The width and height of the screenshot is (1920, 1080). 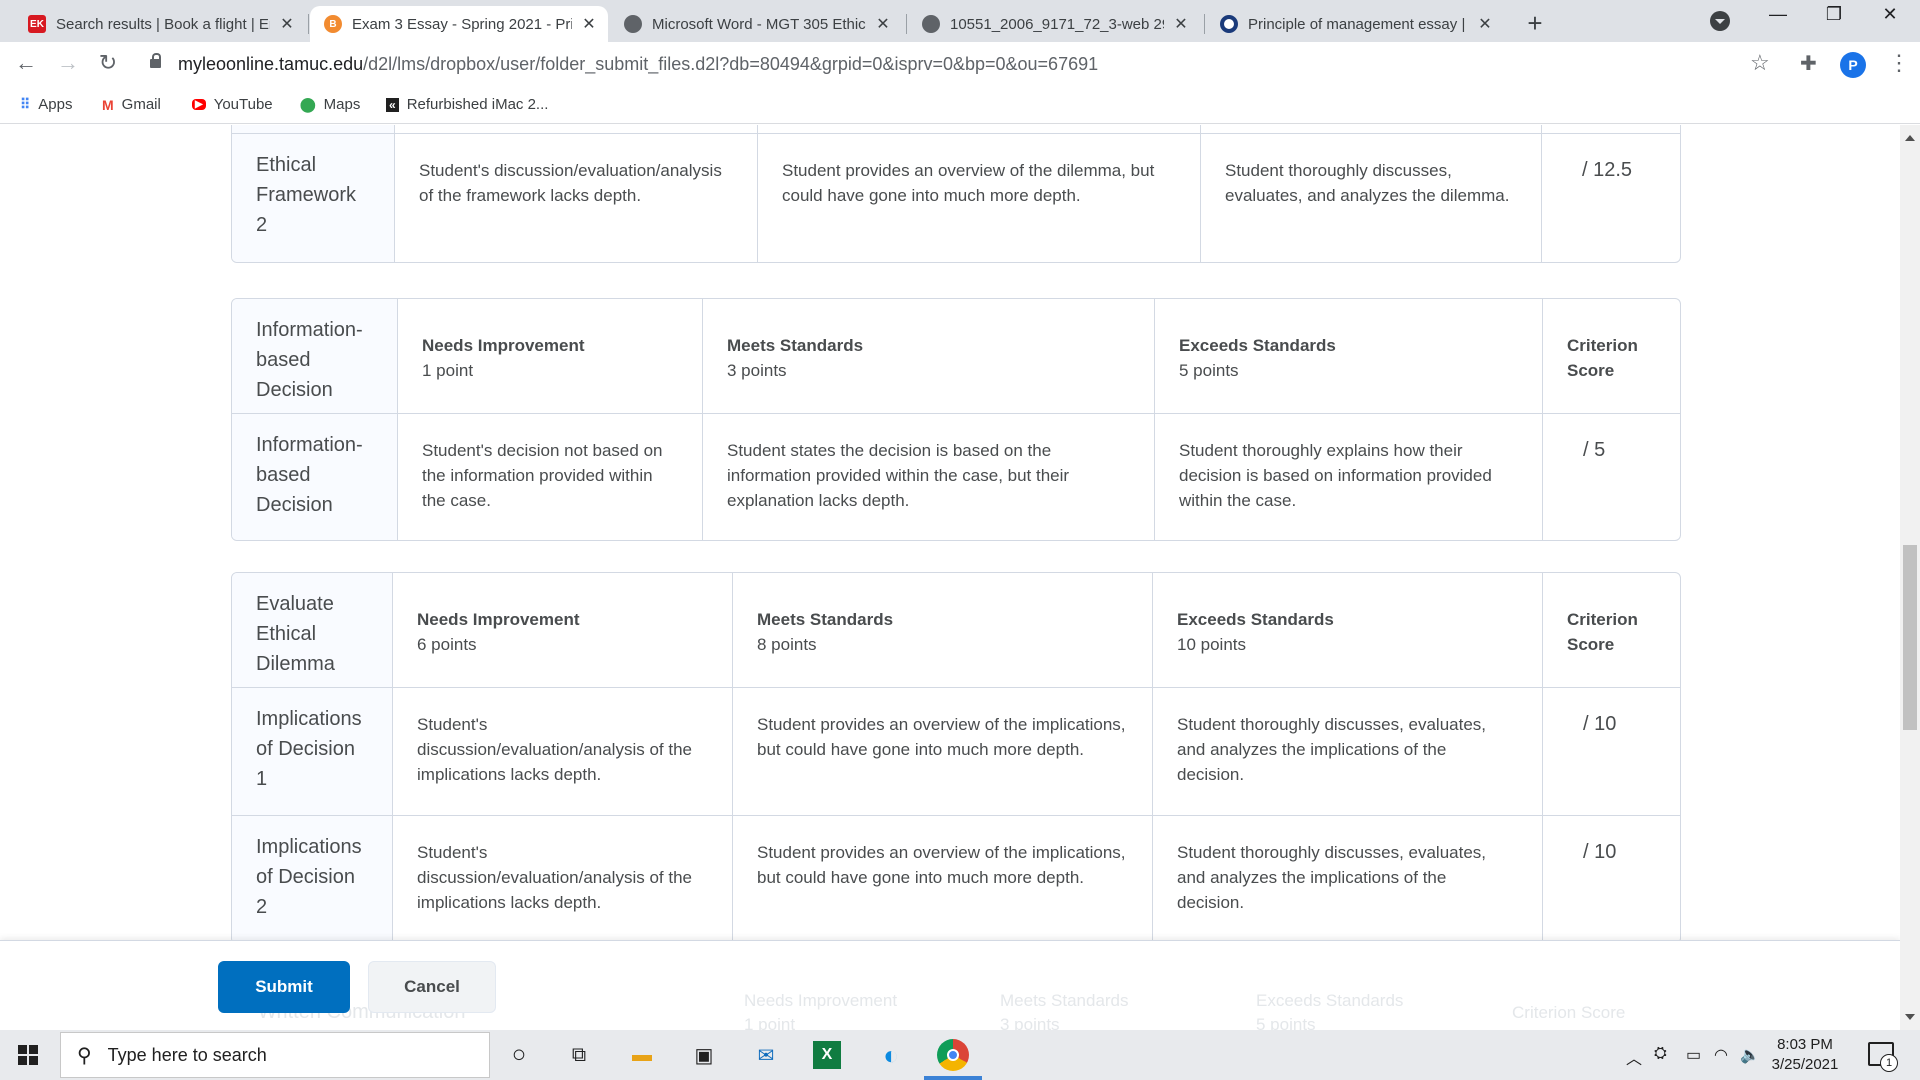 What do you see at coordinates (432, 987) in the screenshot?
I see `cancel-button: Cancel` at bounding box center [432, 987].